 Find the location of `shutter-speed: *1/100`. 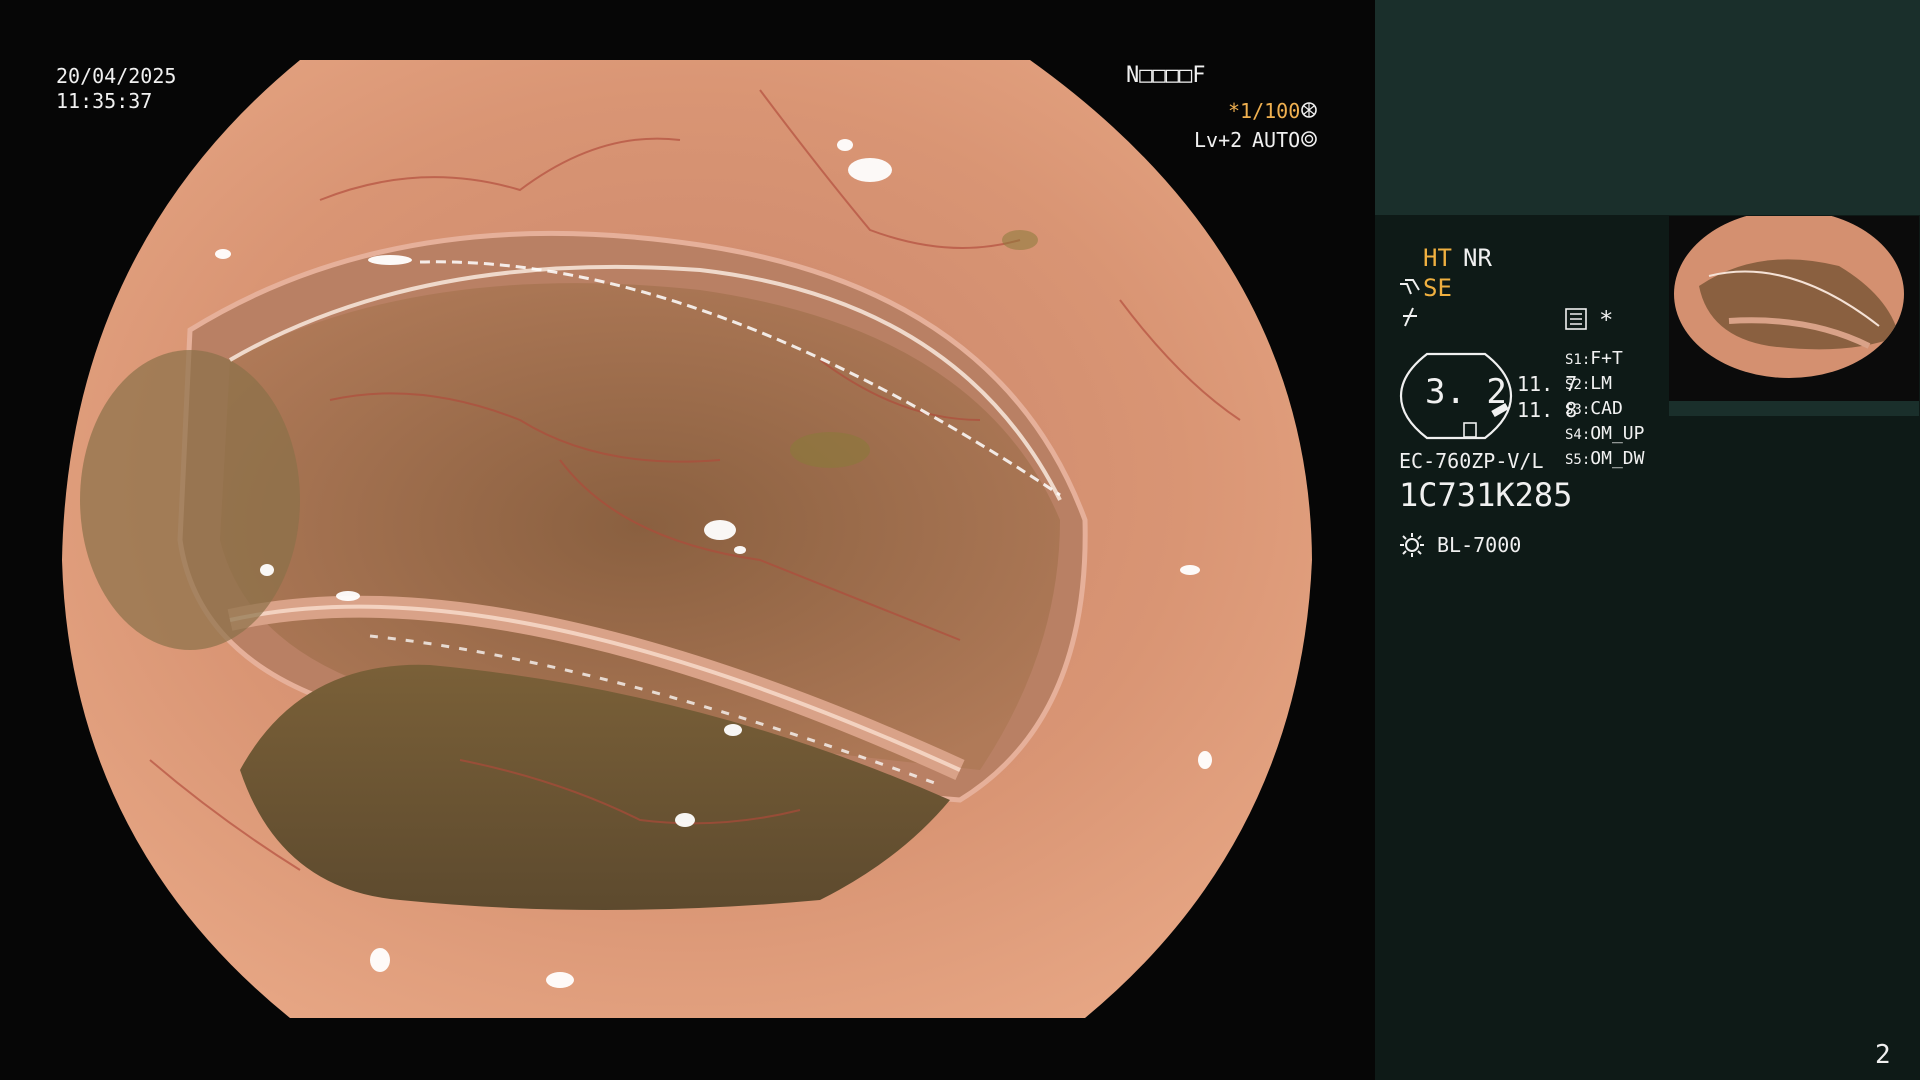

shutter-speed: *1/100 is located at coordinates (1264, 111).